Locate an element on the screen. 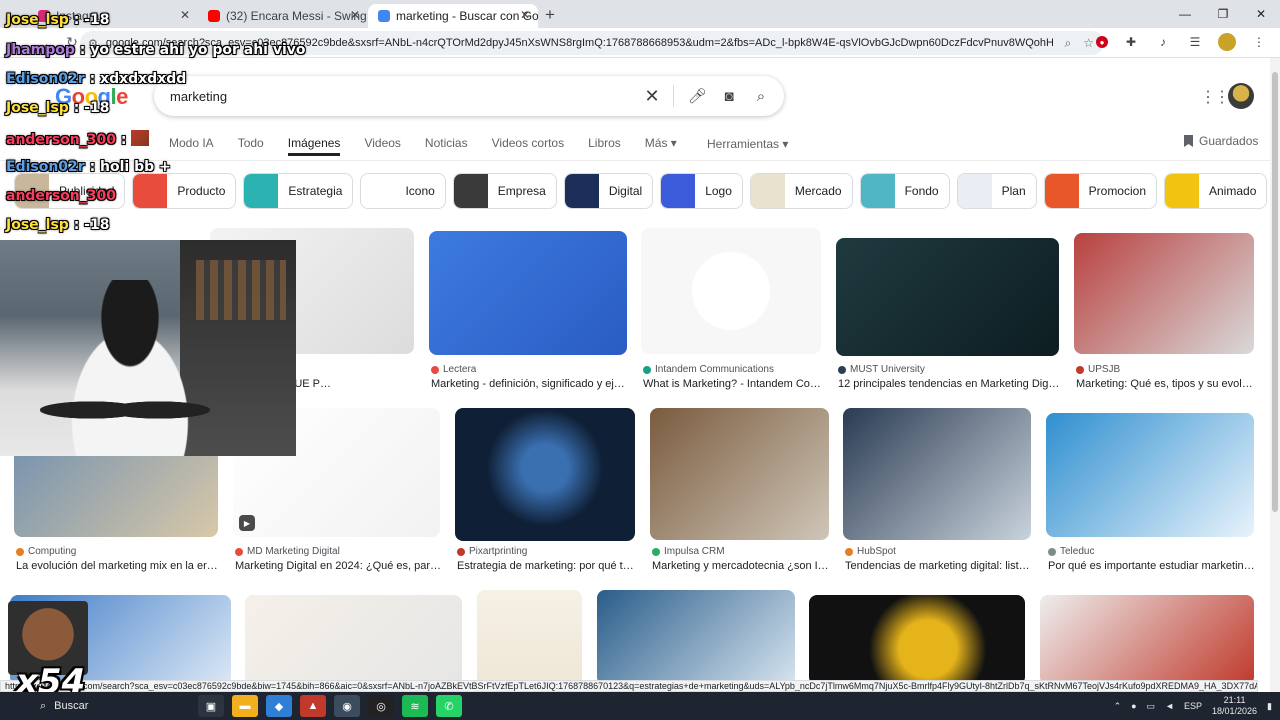  result-source: Teleduc is located at coordinates (1152, 551).